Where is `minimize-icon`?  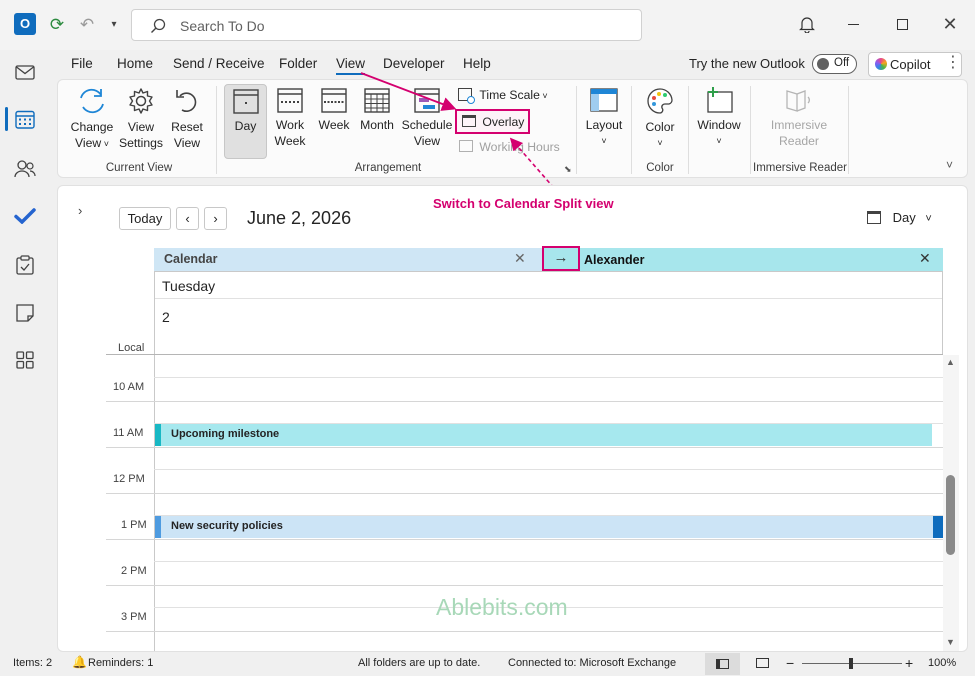
minimize-icon is located at coordinates (853, 24).